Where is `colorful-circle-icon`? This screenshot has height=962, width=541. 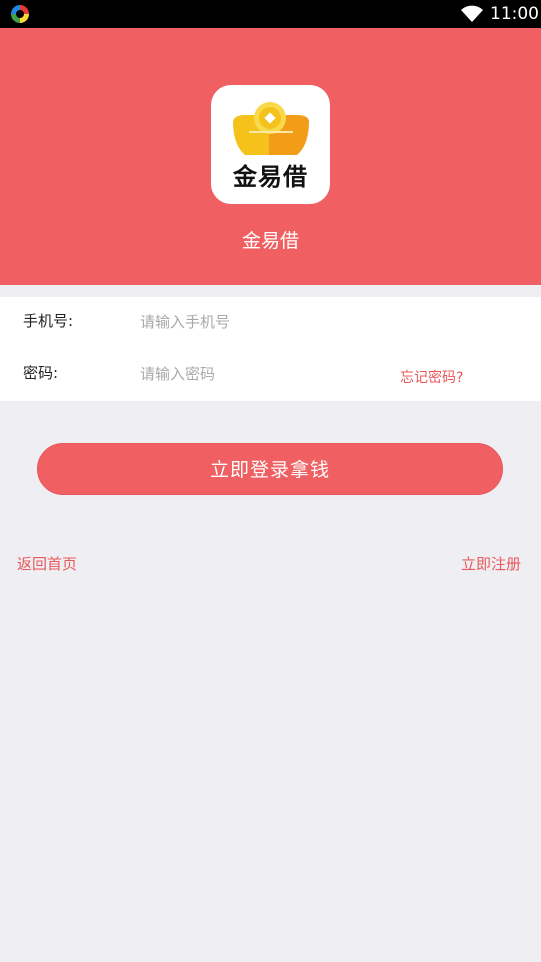
colorful-circle-icon is located at coordinates (20, 14).